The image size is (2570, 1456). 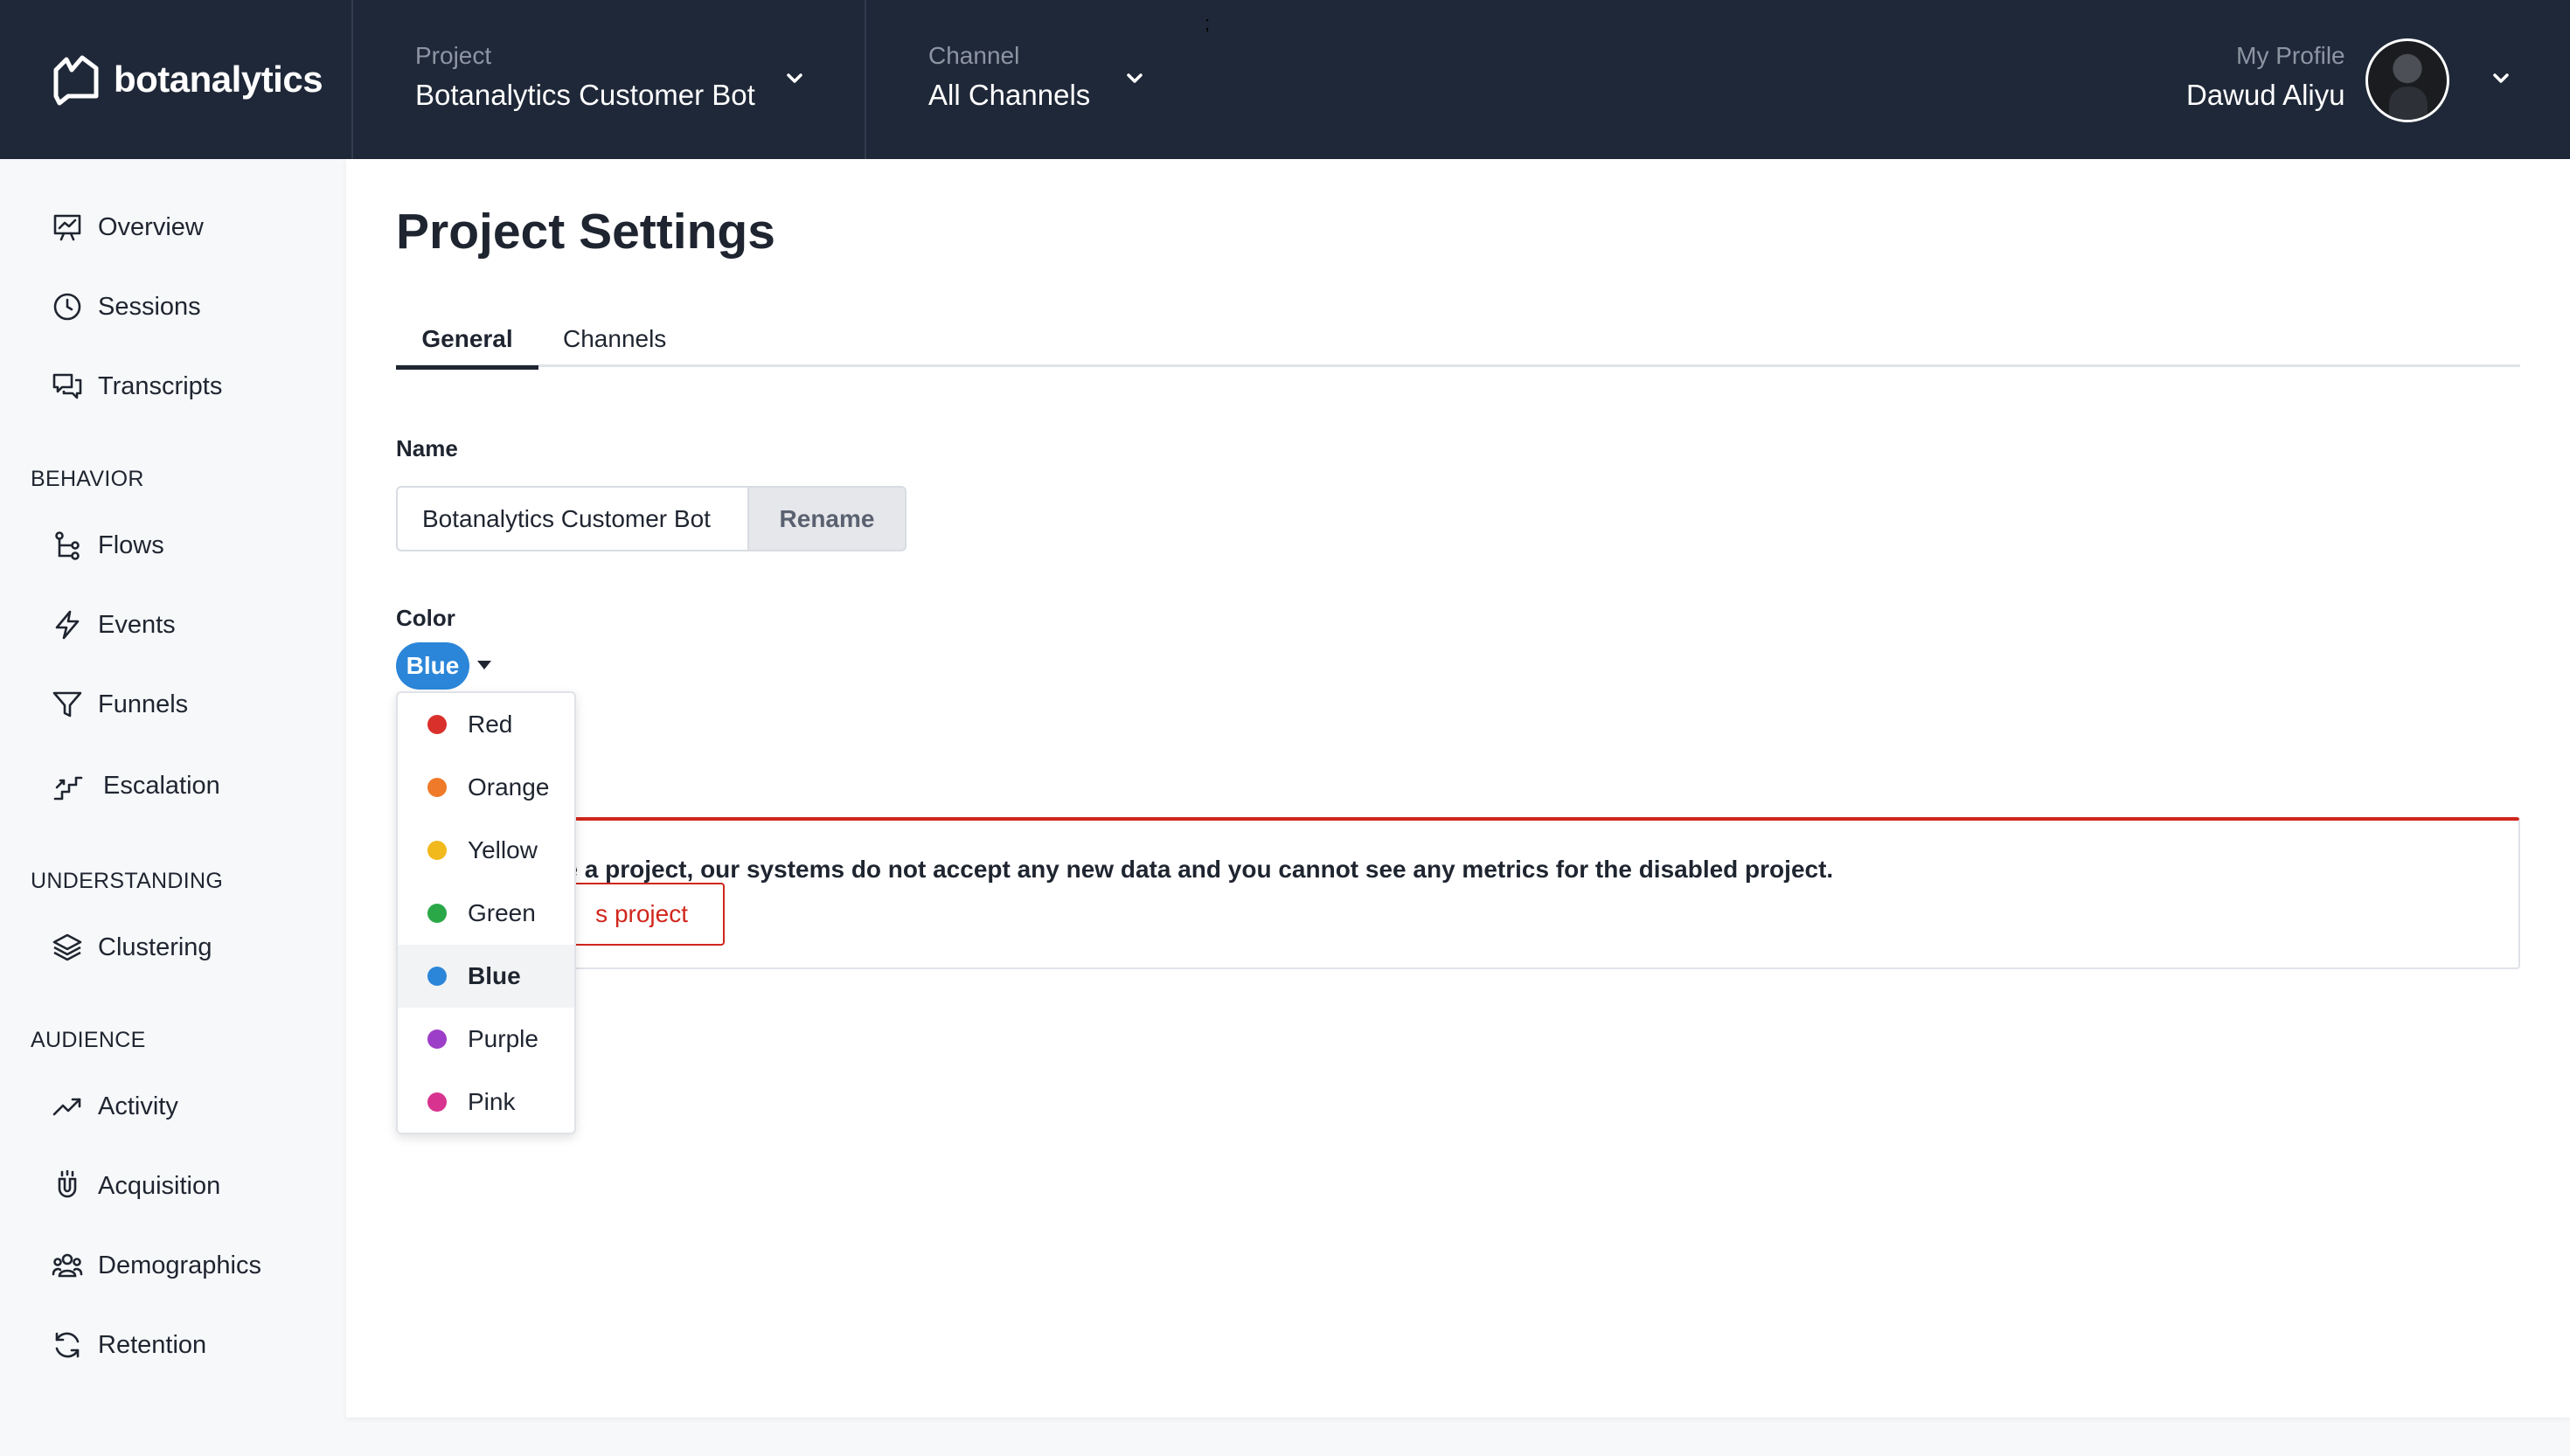 What do you see at coordinates (67, 1106) in the screenshot?
I see `trend-up-icon` at bounding box center [67, 1106].